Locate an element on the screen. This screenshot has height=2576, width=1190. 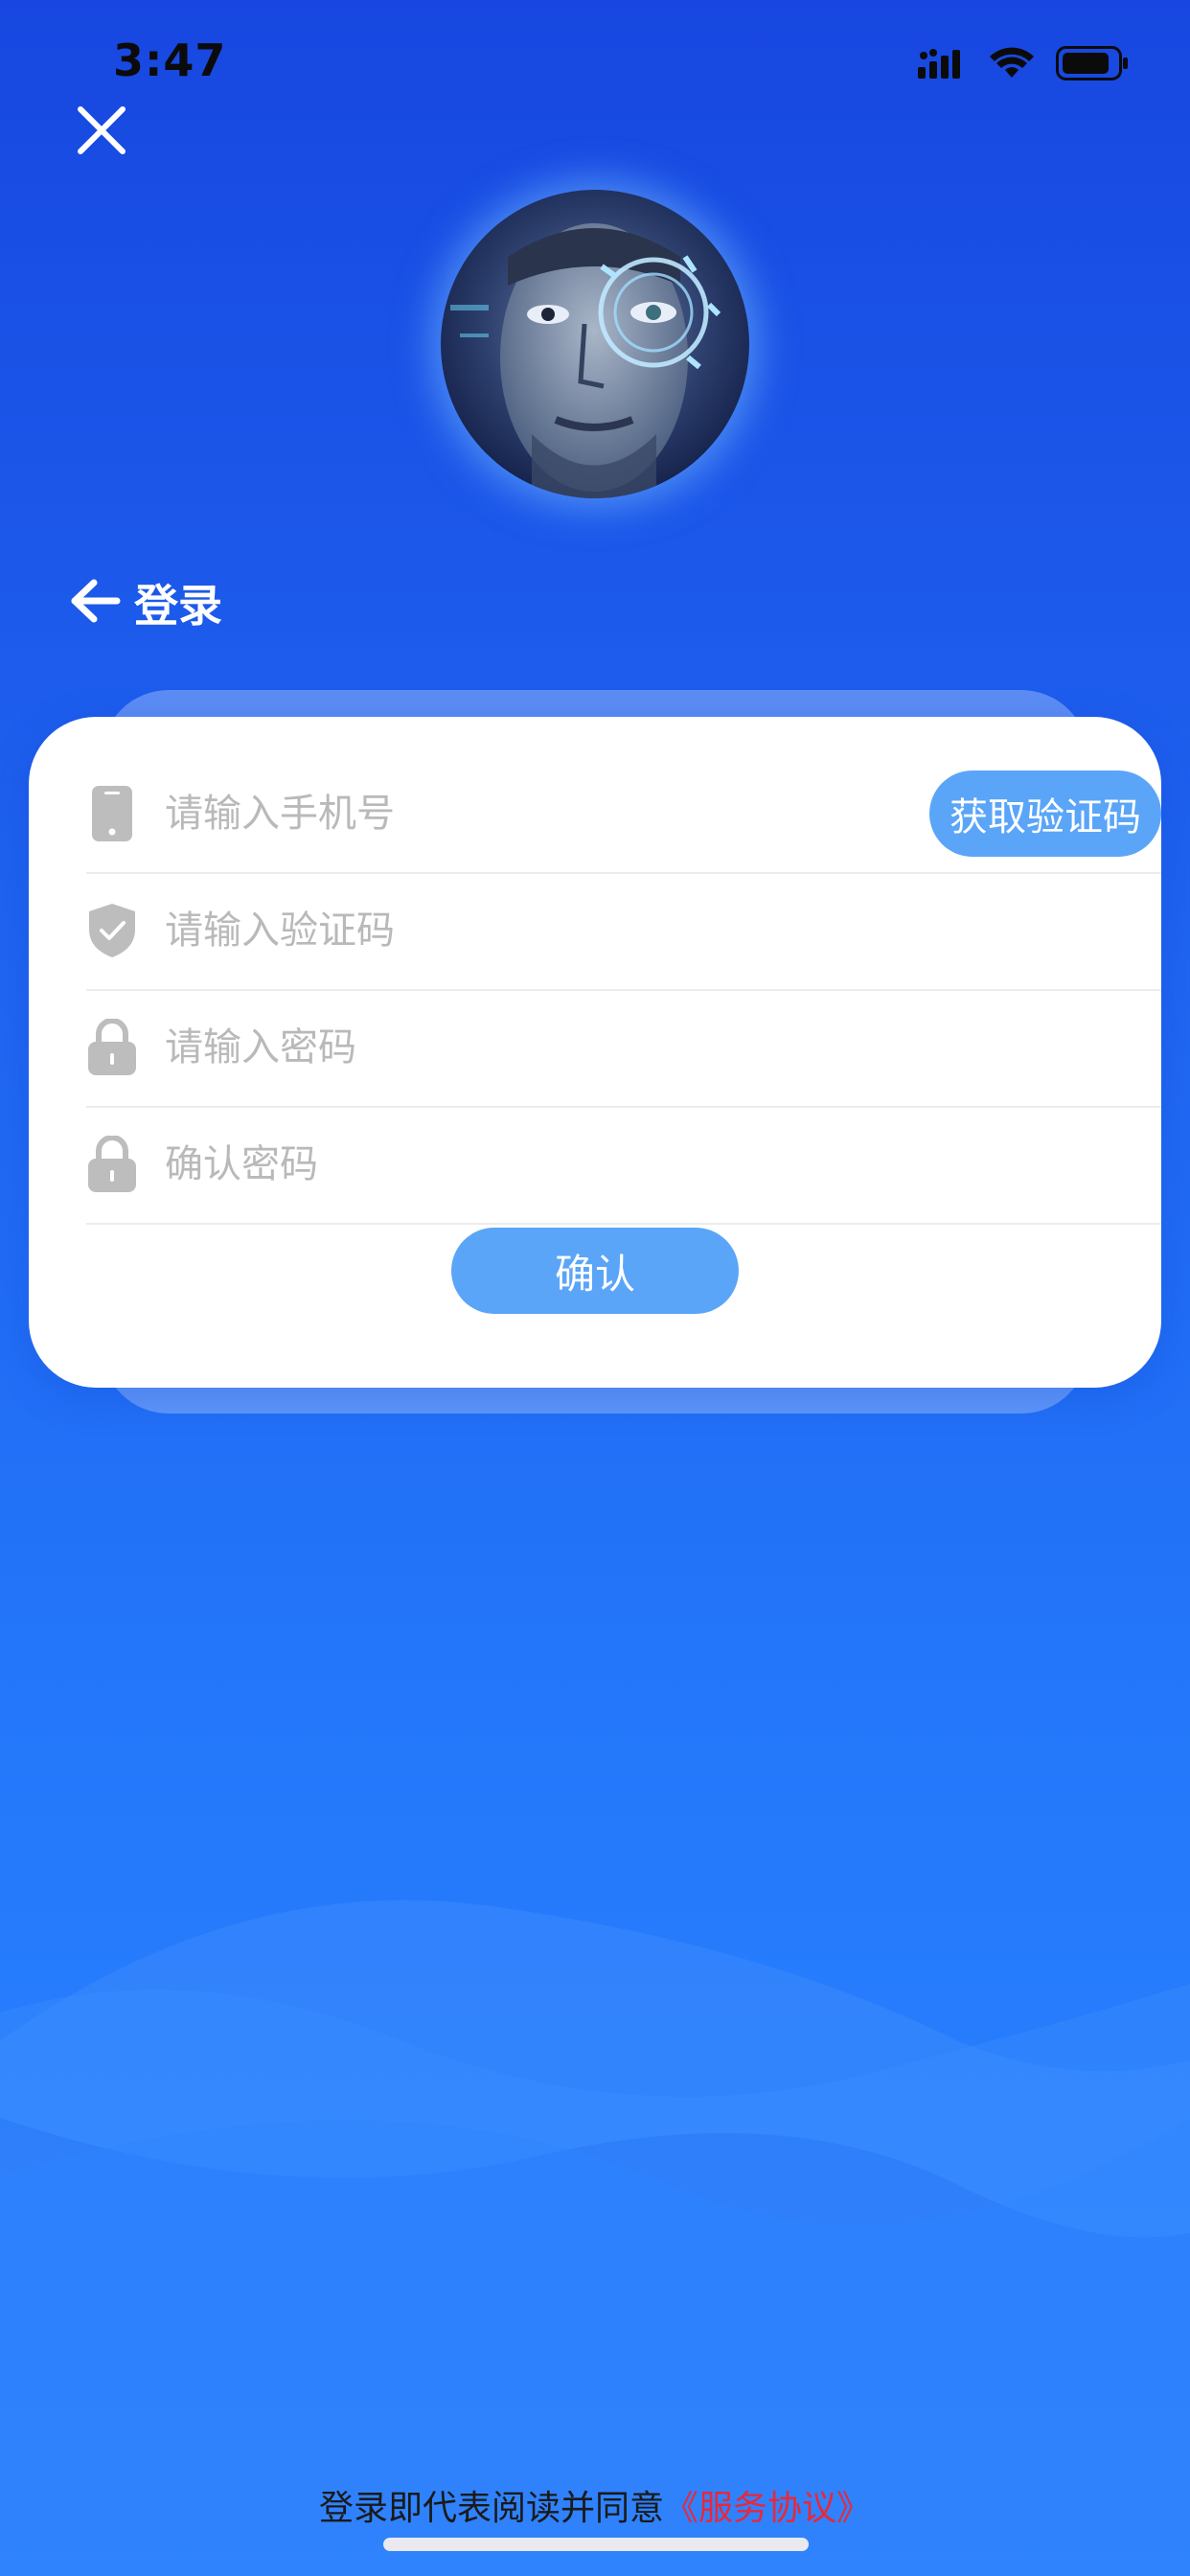
status-icons is located at coordinates (1023, 65).